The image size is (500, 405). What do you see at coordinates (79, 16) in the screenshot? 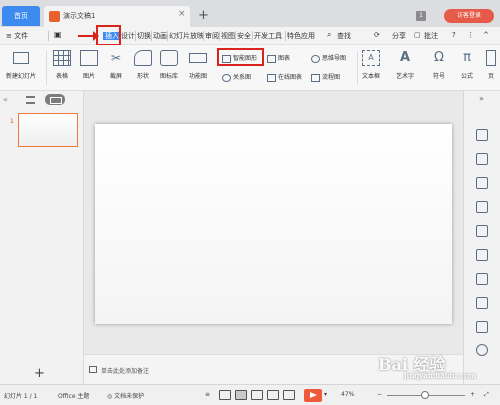
I see `document-title: 演示文稿1` at bounding box center [79, 16].